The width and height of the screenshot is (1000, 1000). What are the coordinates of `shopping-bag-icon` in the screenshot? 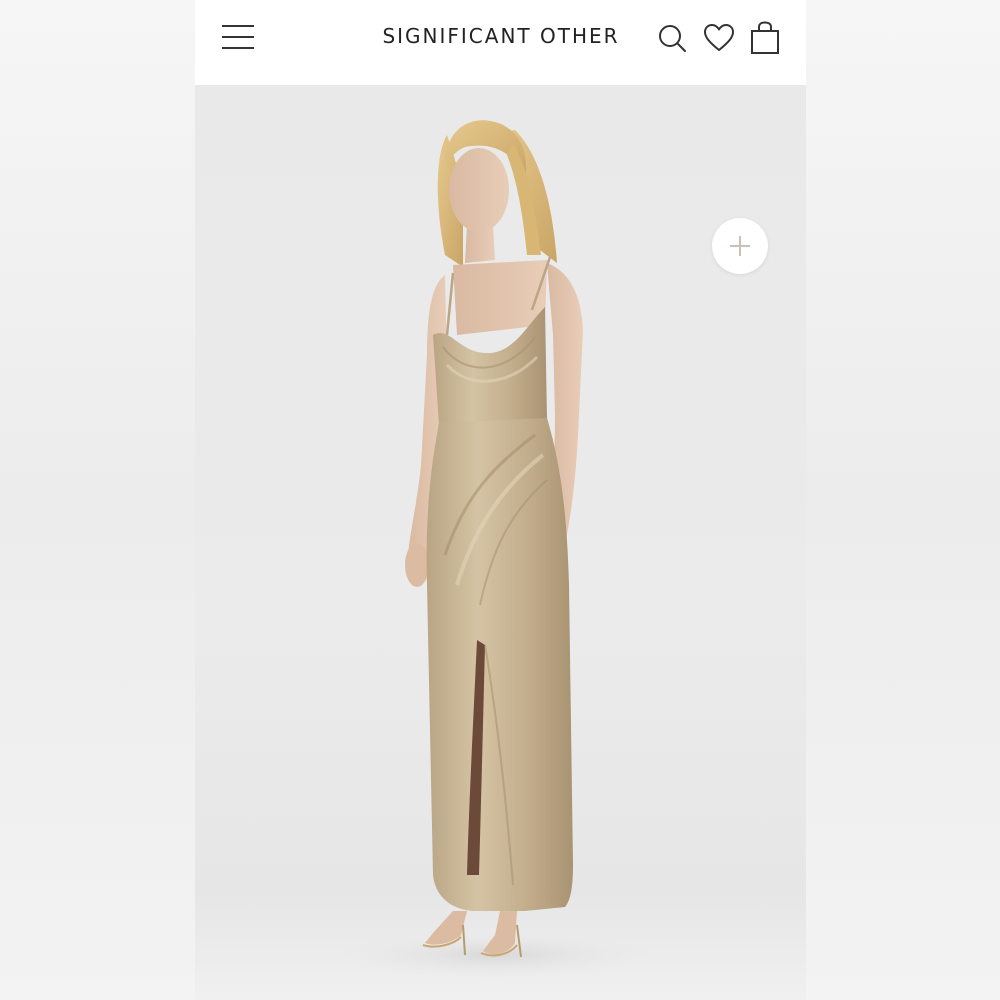 It's located at (765, 38).